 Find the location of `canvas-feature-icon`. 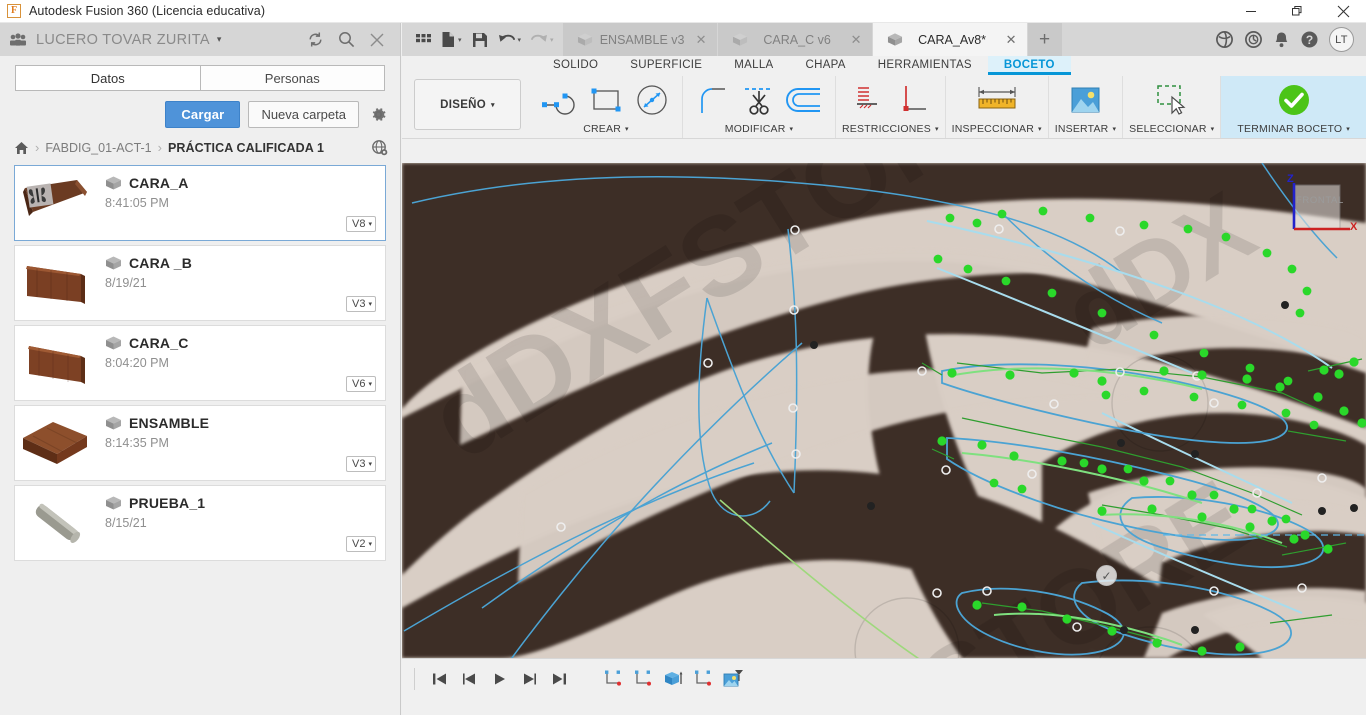

canvas-feature-icon is located at coordinates (733, 679).